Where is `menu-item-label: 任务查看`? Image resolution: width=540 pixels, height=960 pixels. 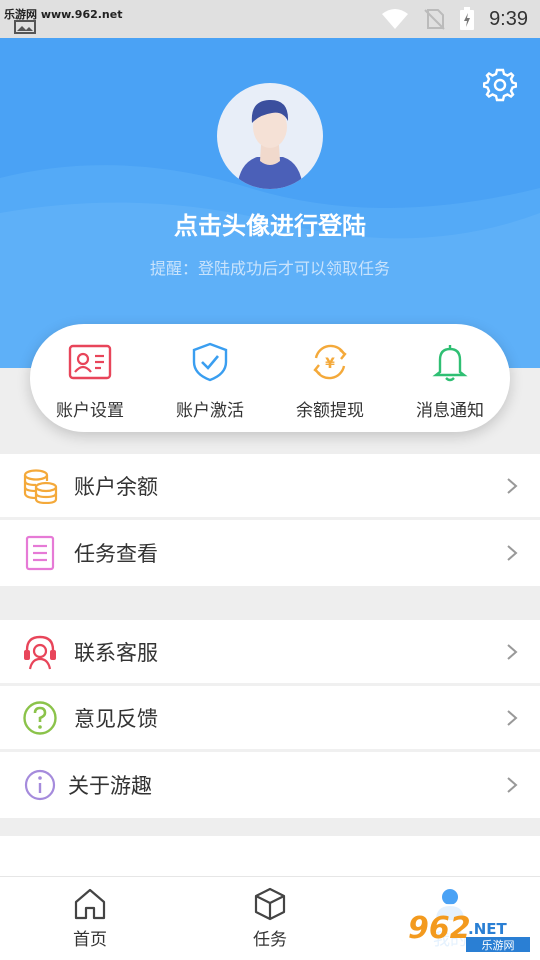
menu-item-label: 任务查看 is located at coordinates (116, 554).